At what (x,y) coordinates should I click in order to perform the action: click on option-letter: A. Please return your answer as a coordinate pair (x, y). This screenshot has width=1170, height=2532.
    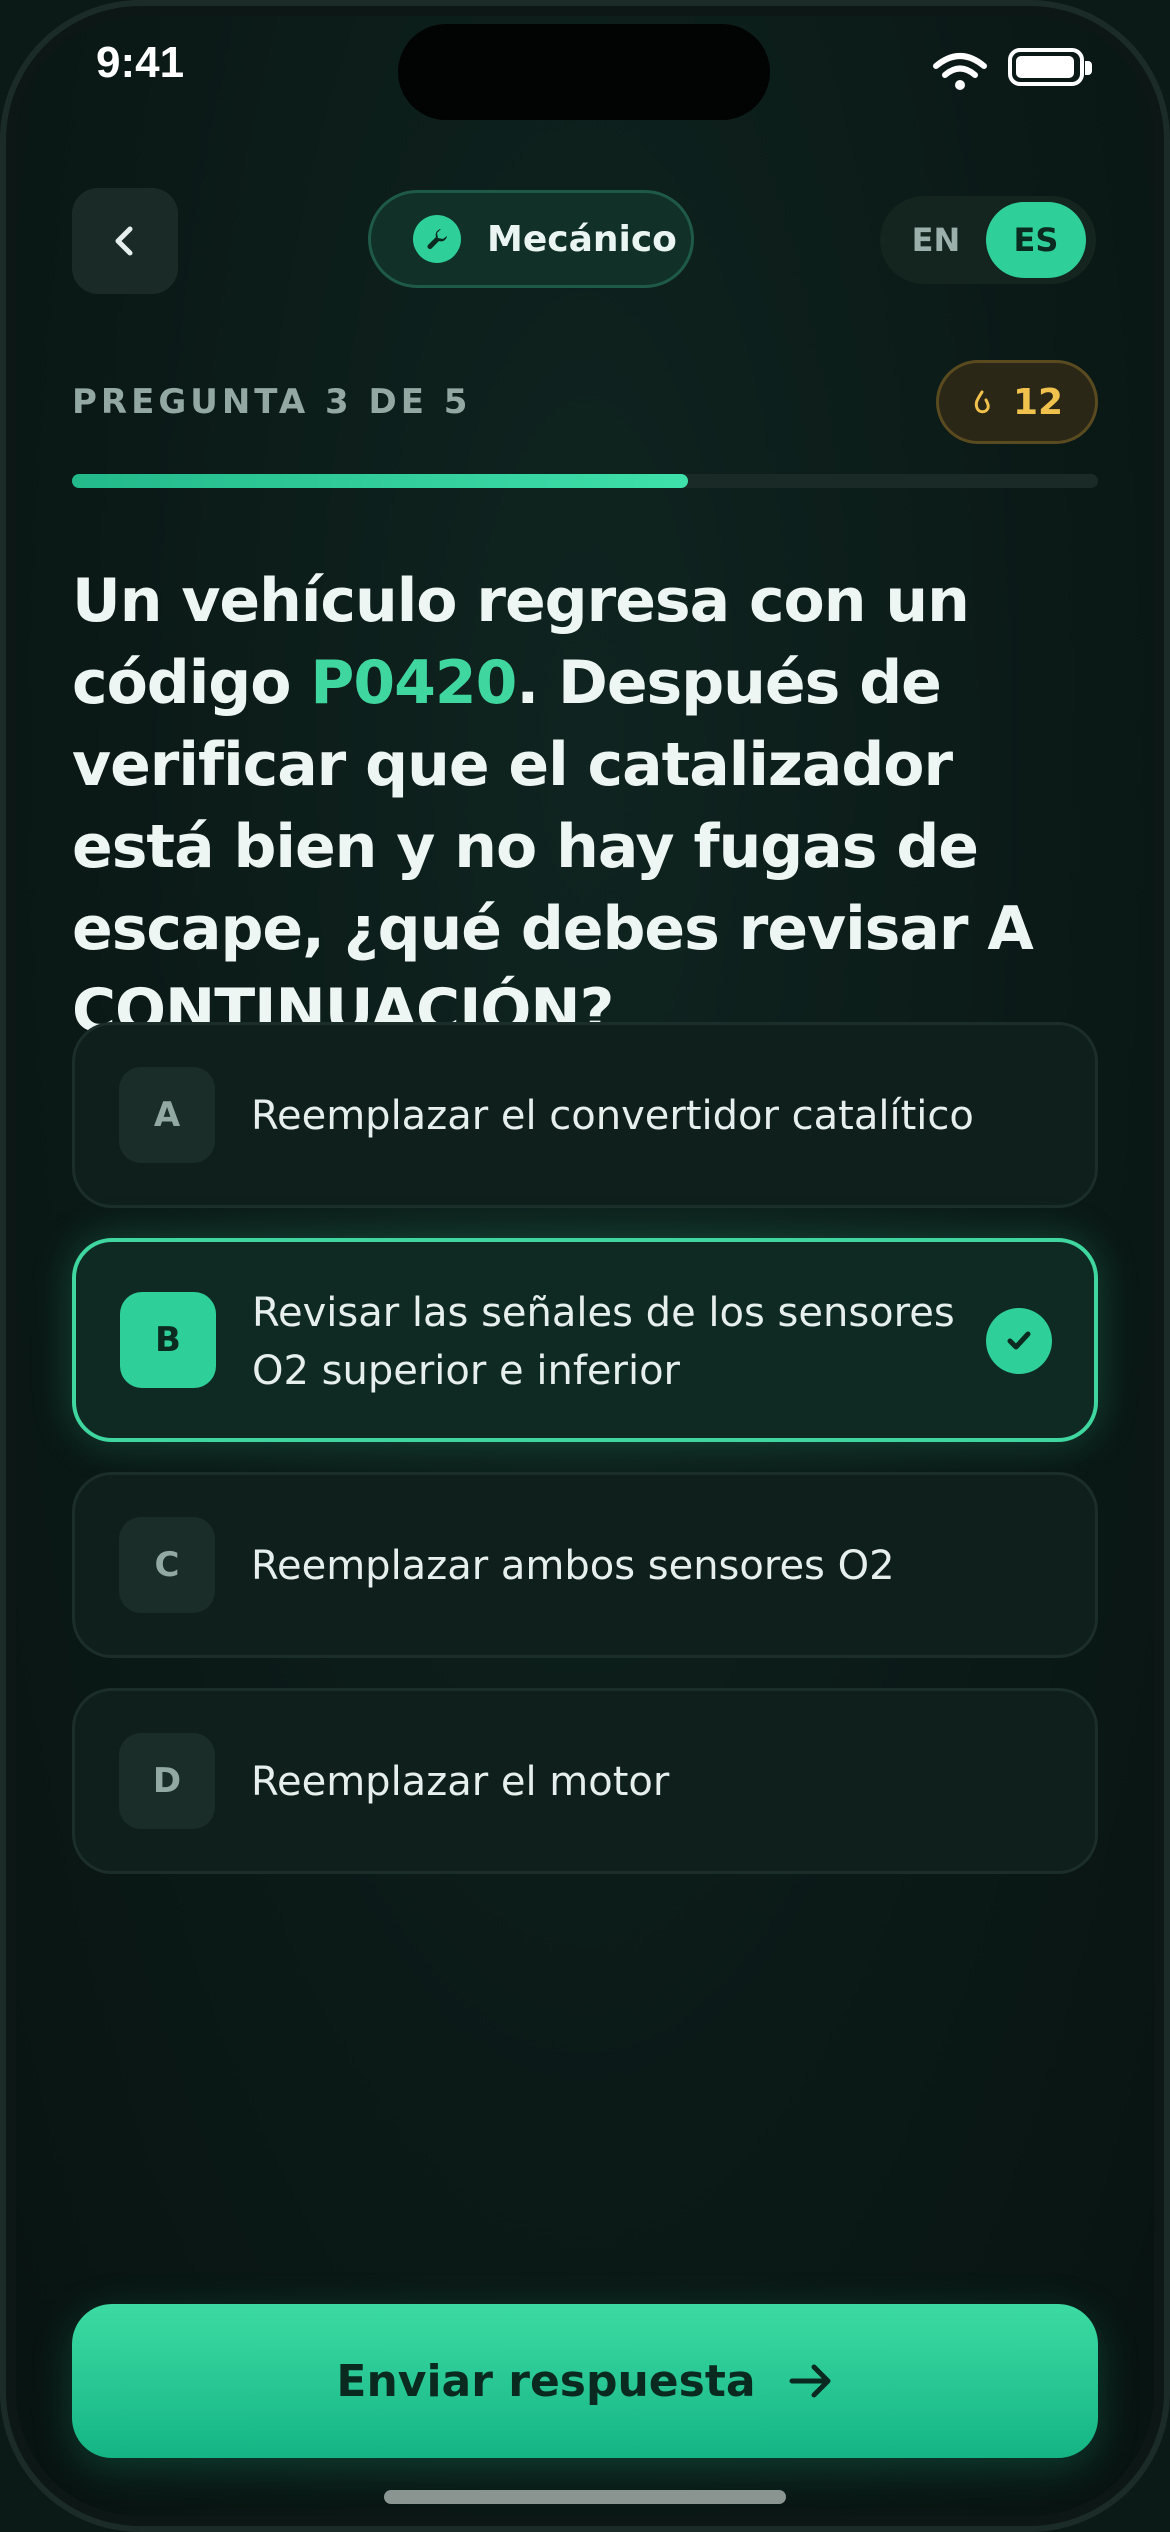
    Looking at the image, I should click on (167, 1115).